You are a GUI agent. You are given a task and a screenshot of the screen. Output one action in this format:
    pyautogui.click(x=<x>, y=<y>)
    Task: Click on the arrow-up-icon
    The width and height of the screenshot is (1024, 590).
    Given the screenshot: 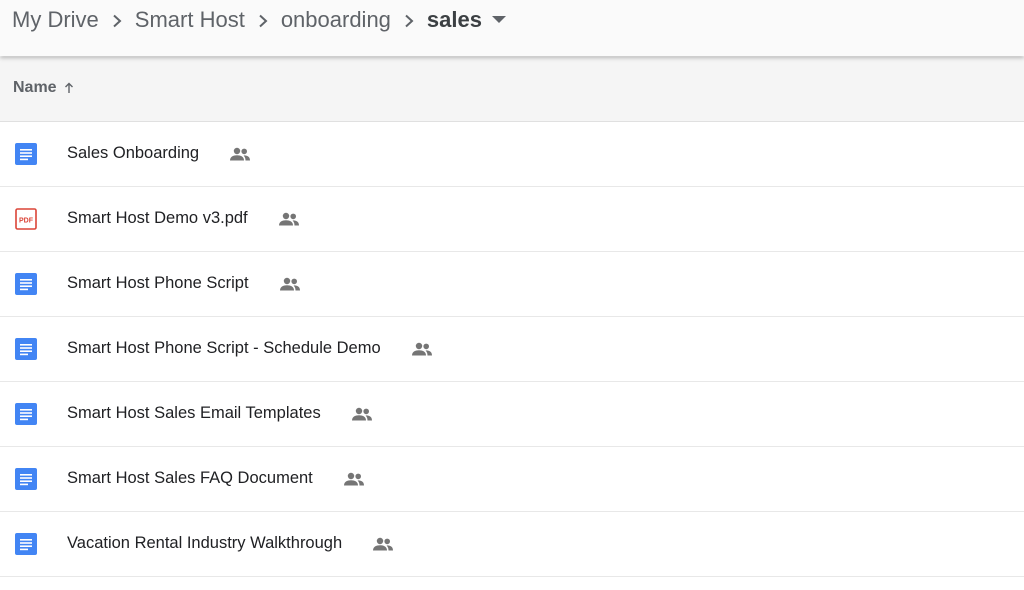 What is the action you would take?
    pyautogui.click(x=69, y=88)
    